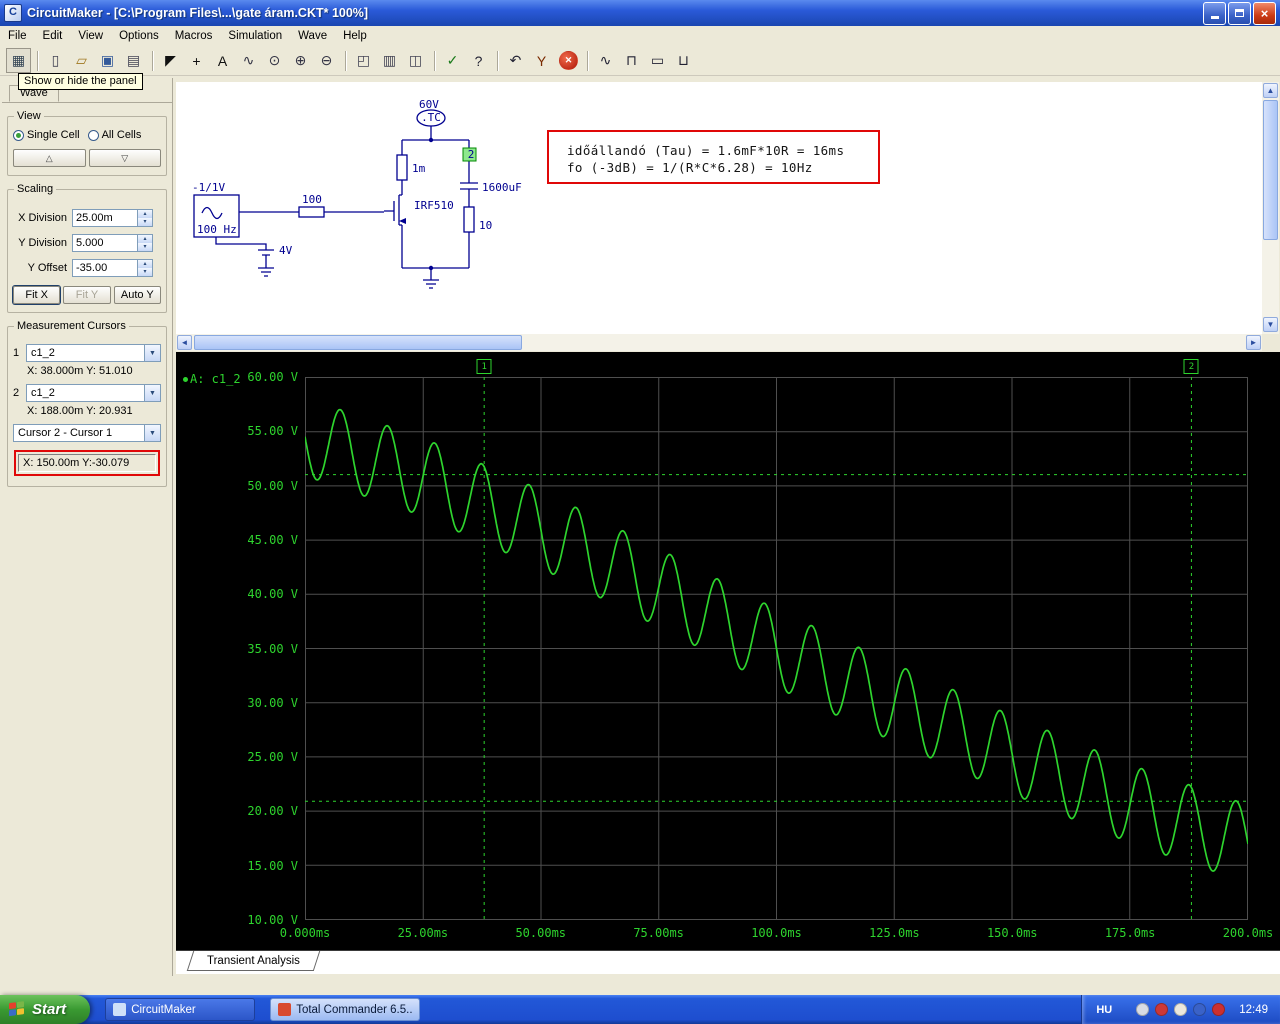 This screenshot has width=1280, height=1024. What do you see at coordinates (180, 1009) in the screenshot?
I see `task-button-circuitmaker: CircuitMaker` at bounding box center [180, 1009].